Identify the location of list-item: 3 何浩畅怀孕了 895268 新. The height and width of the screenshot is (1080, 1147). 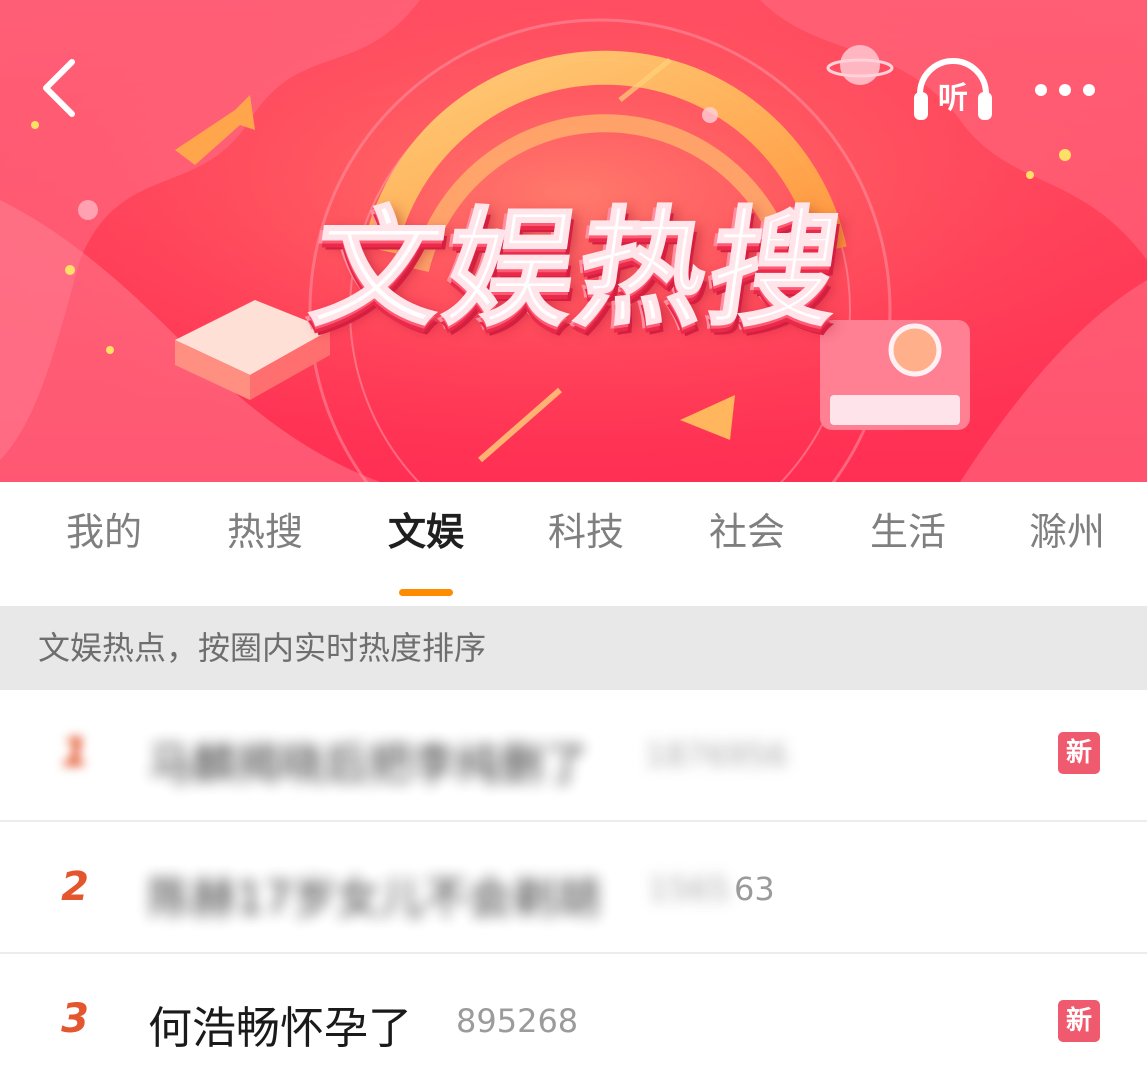
(573, 1017).